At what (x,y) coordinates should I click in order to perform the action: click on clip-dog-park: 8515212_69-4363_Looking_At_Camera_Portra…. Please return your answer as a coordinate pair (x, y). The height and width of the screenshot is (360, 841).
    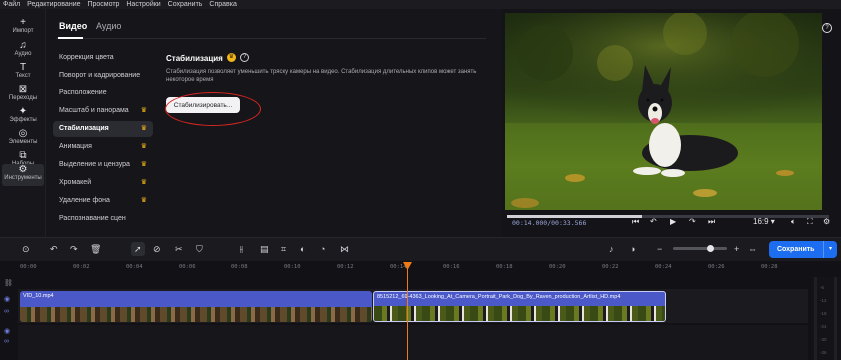
    Looking at the image, I should click on (519, 306).